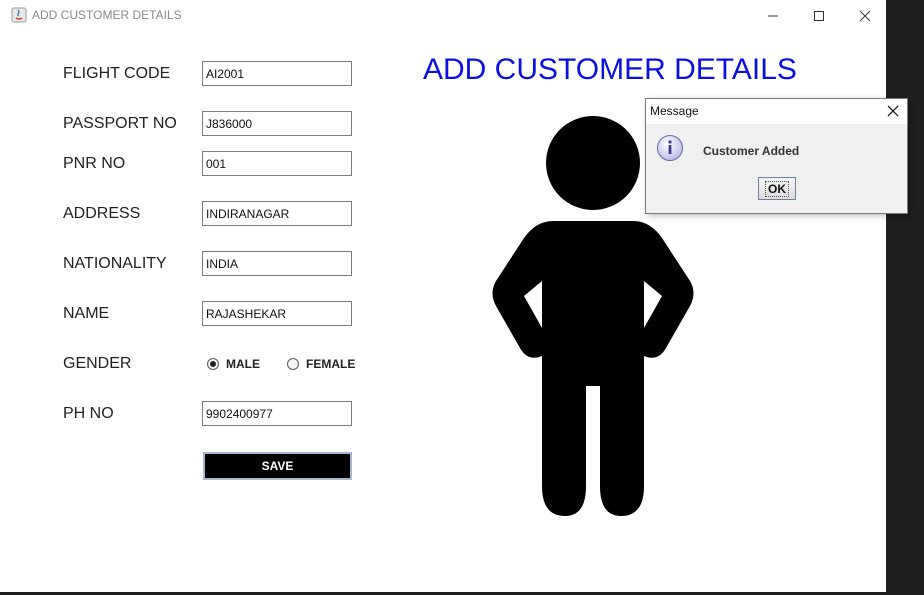  Describe the element at coordinates (776, 111) in the screenshot. I see `dialog-title-bar: Message` at that location.